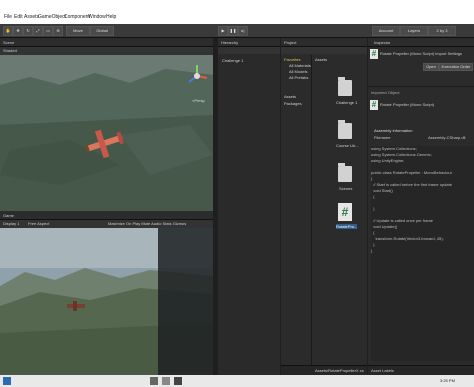 This screenshot has width=474, height=387. Describe the element at coordinates (321, 59) in the screenshot. I see `project-breadcrumb: Assets` at that location.